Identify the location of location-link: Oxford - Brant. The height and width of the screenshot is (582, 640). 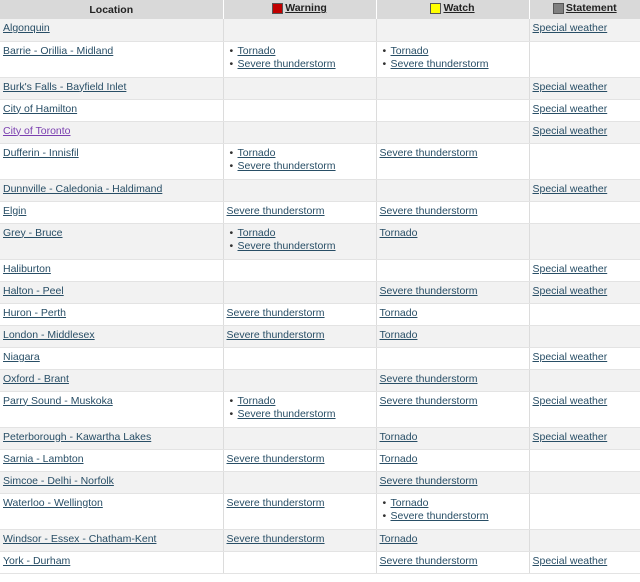
(36, 379).